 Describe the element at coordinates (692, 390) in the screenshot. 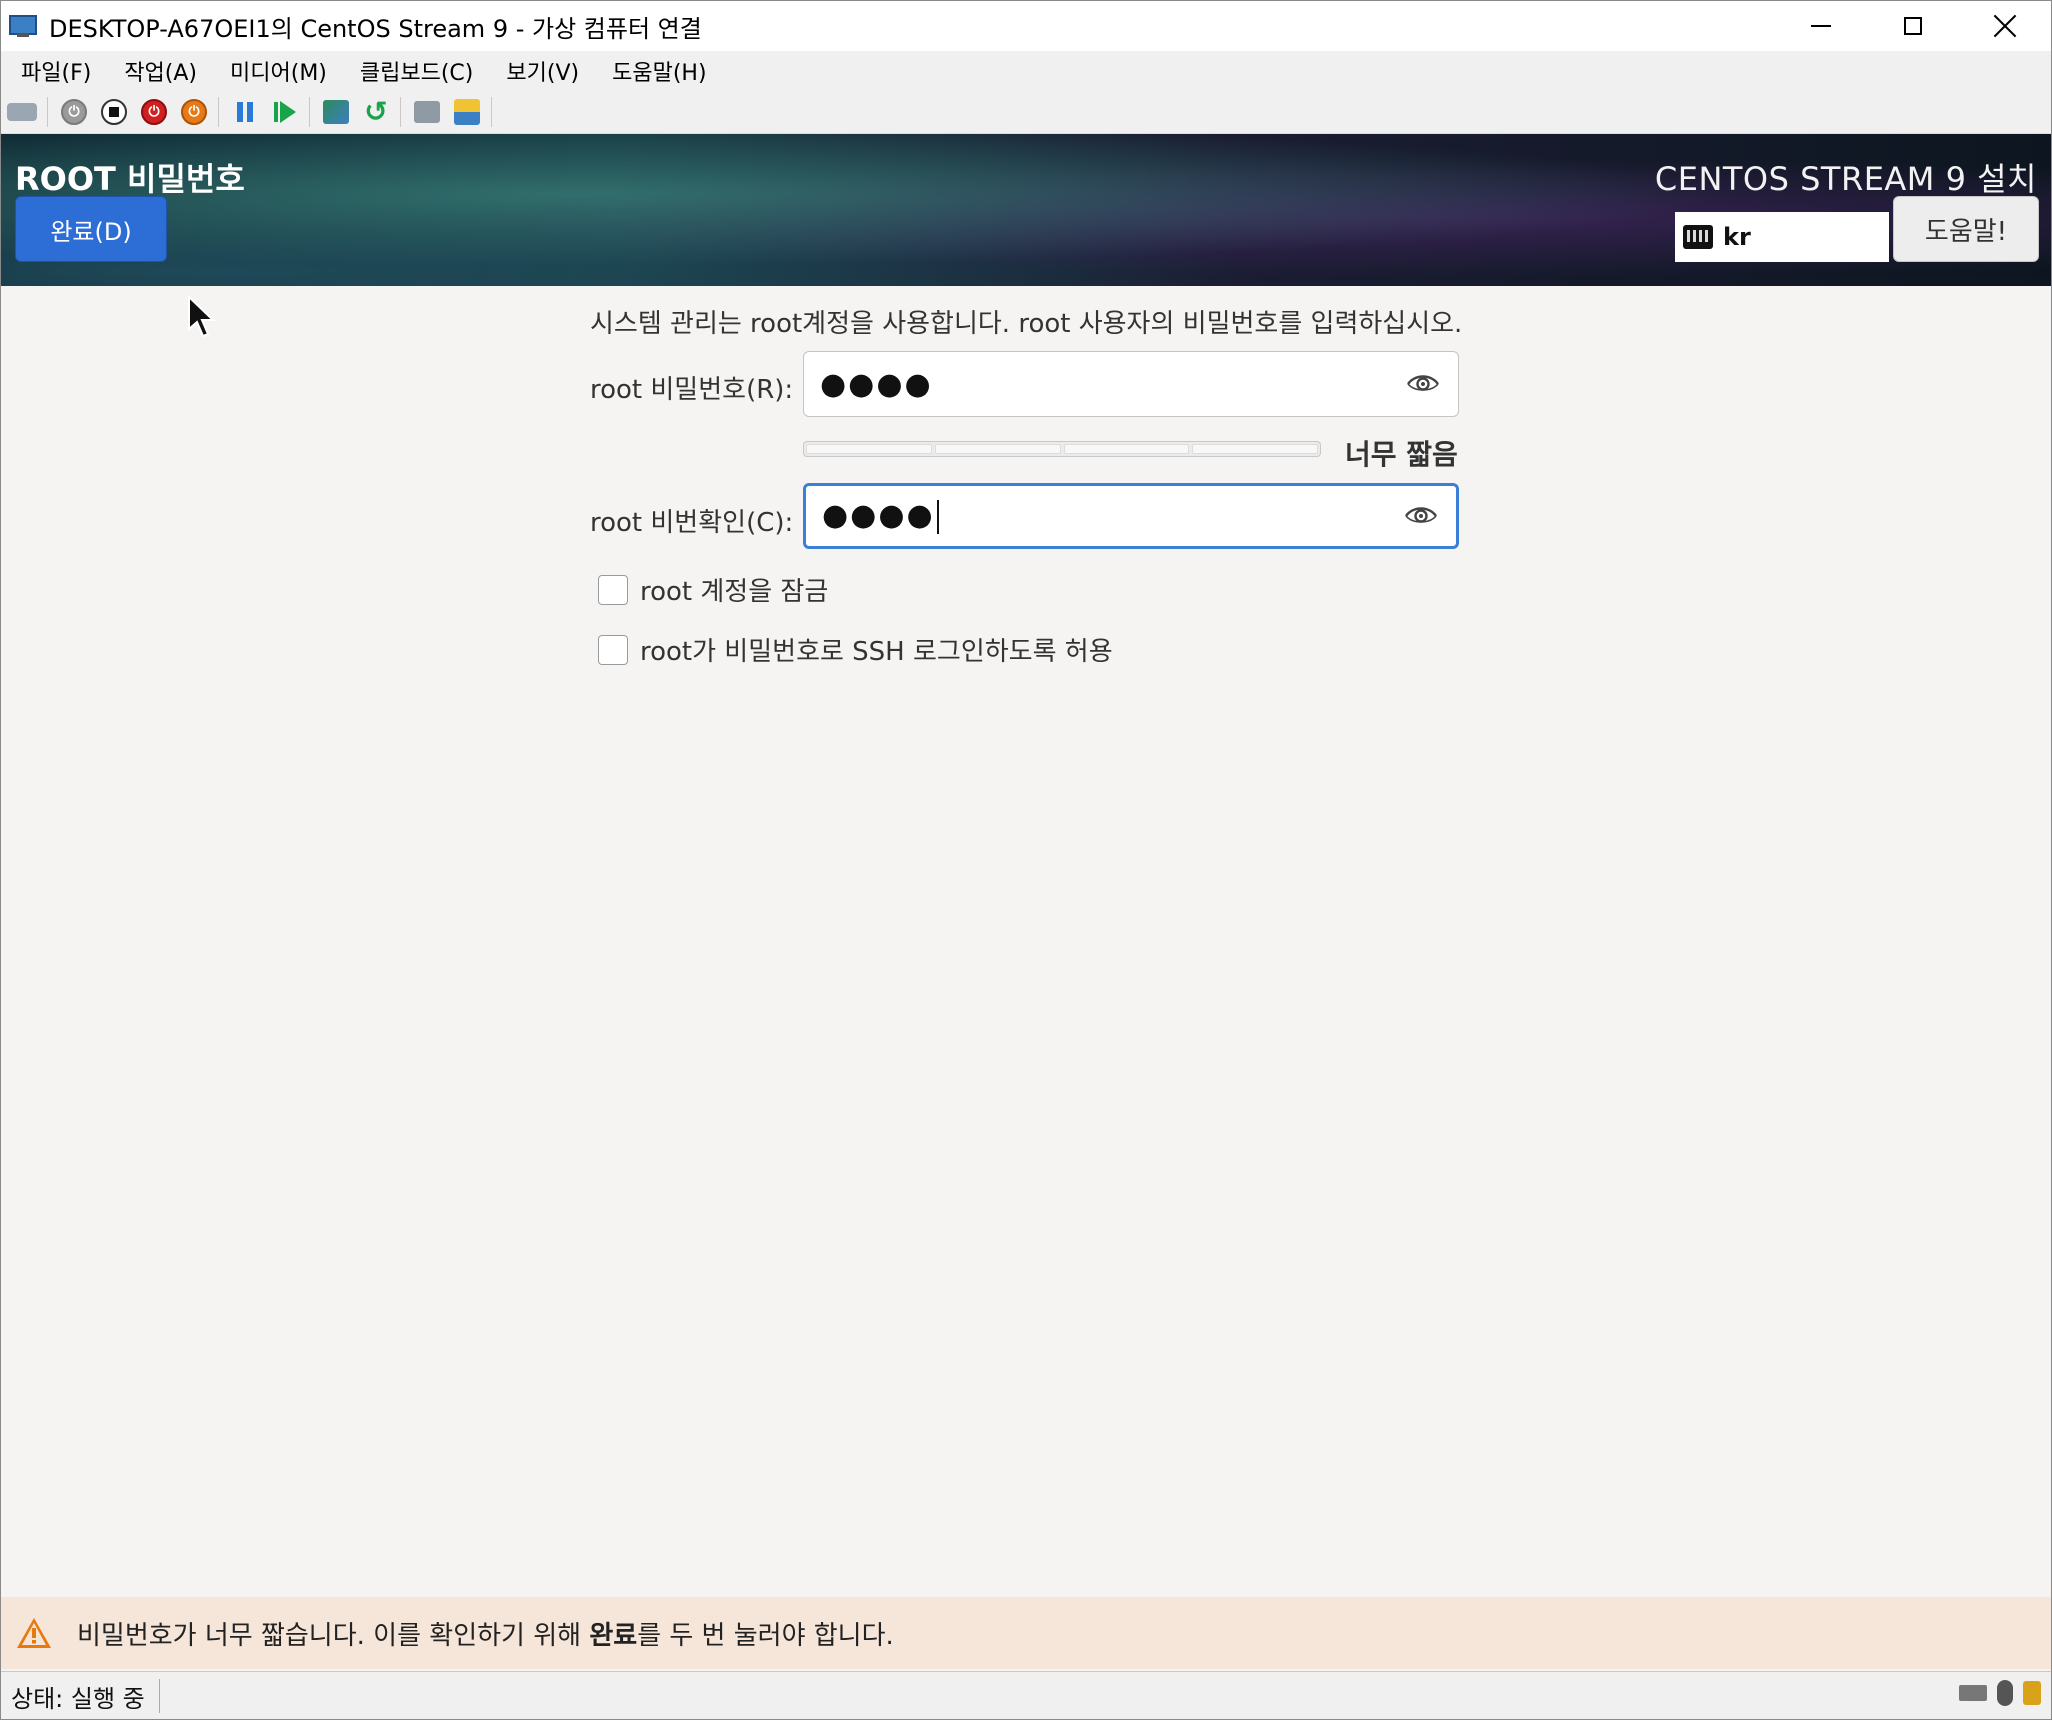

I see `root-password-label: root 비밀번호(R):` at that location.